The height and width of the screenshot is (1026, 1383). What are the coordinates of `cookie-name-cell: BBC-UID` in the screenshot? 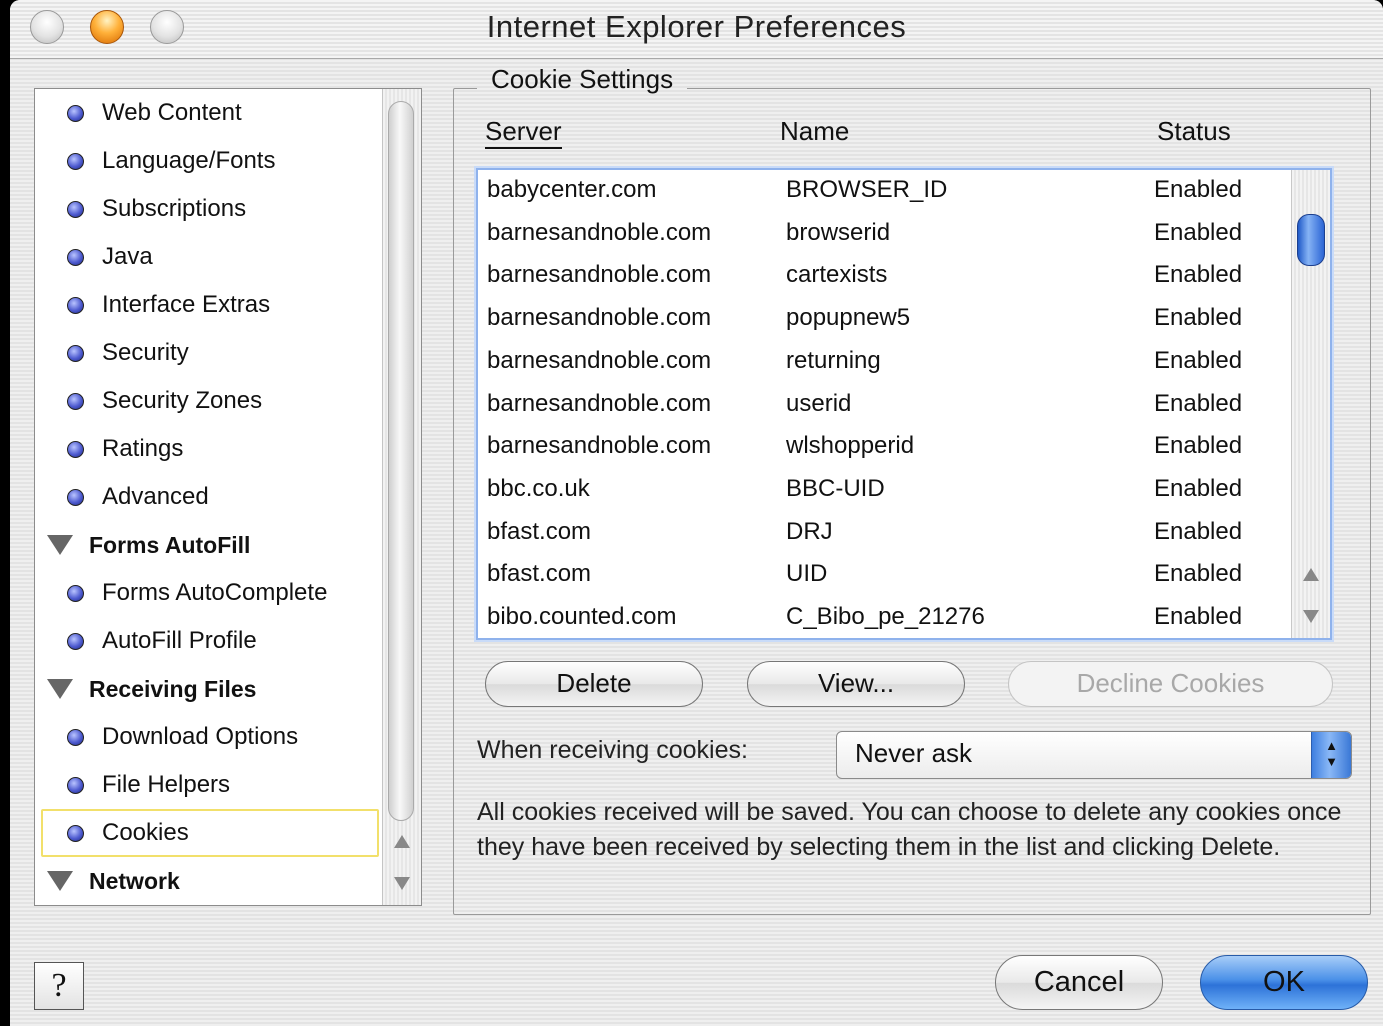 It's located at (835, 488).